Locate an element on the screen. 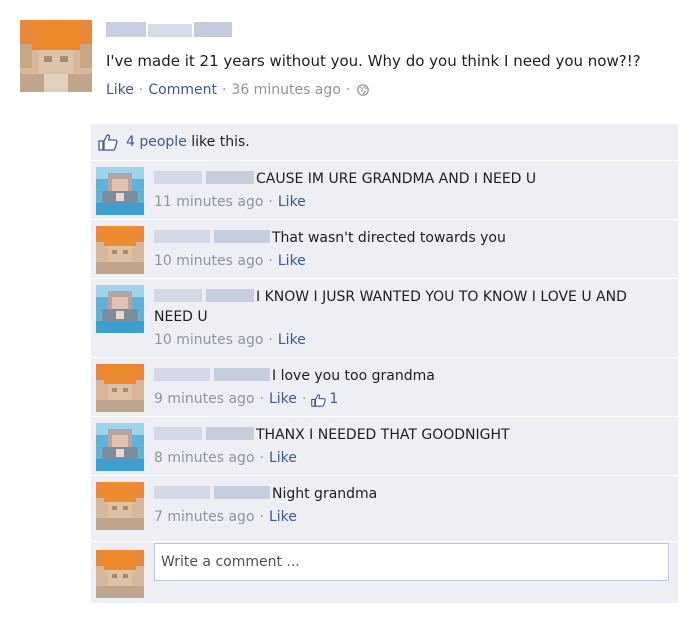 The width and height of the screenshot is (700, 631). comment-footer: 7 minutes ago · Like is located at coordinates (411, 517).